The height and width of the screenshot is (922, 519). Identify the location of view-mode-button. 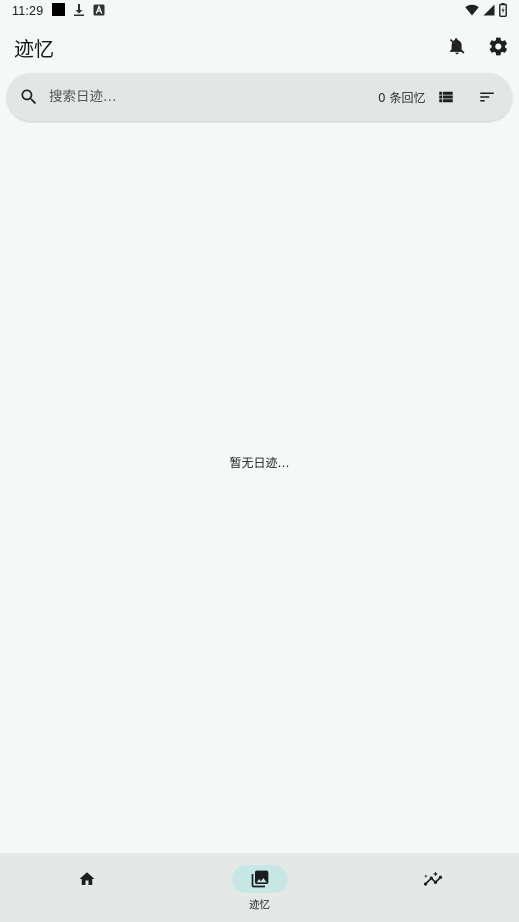
(446, 97).